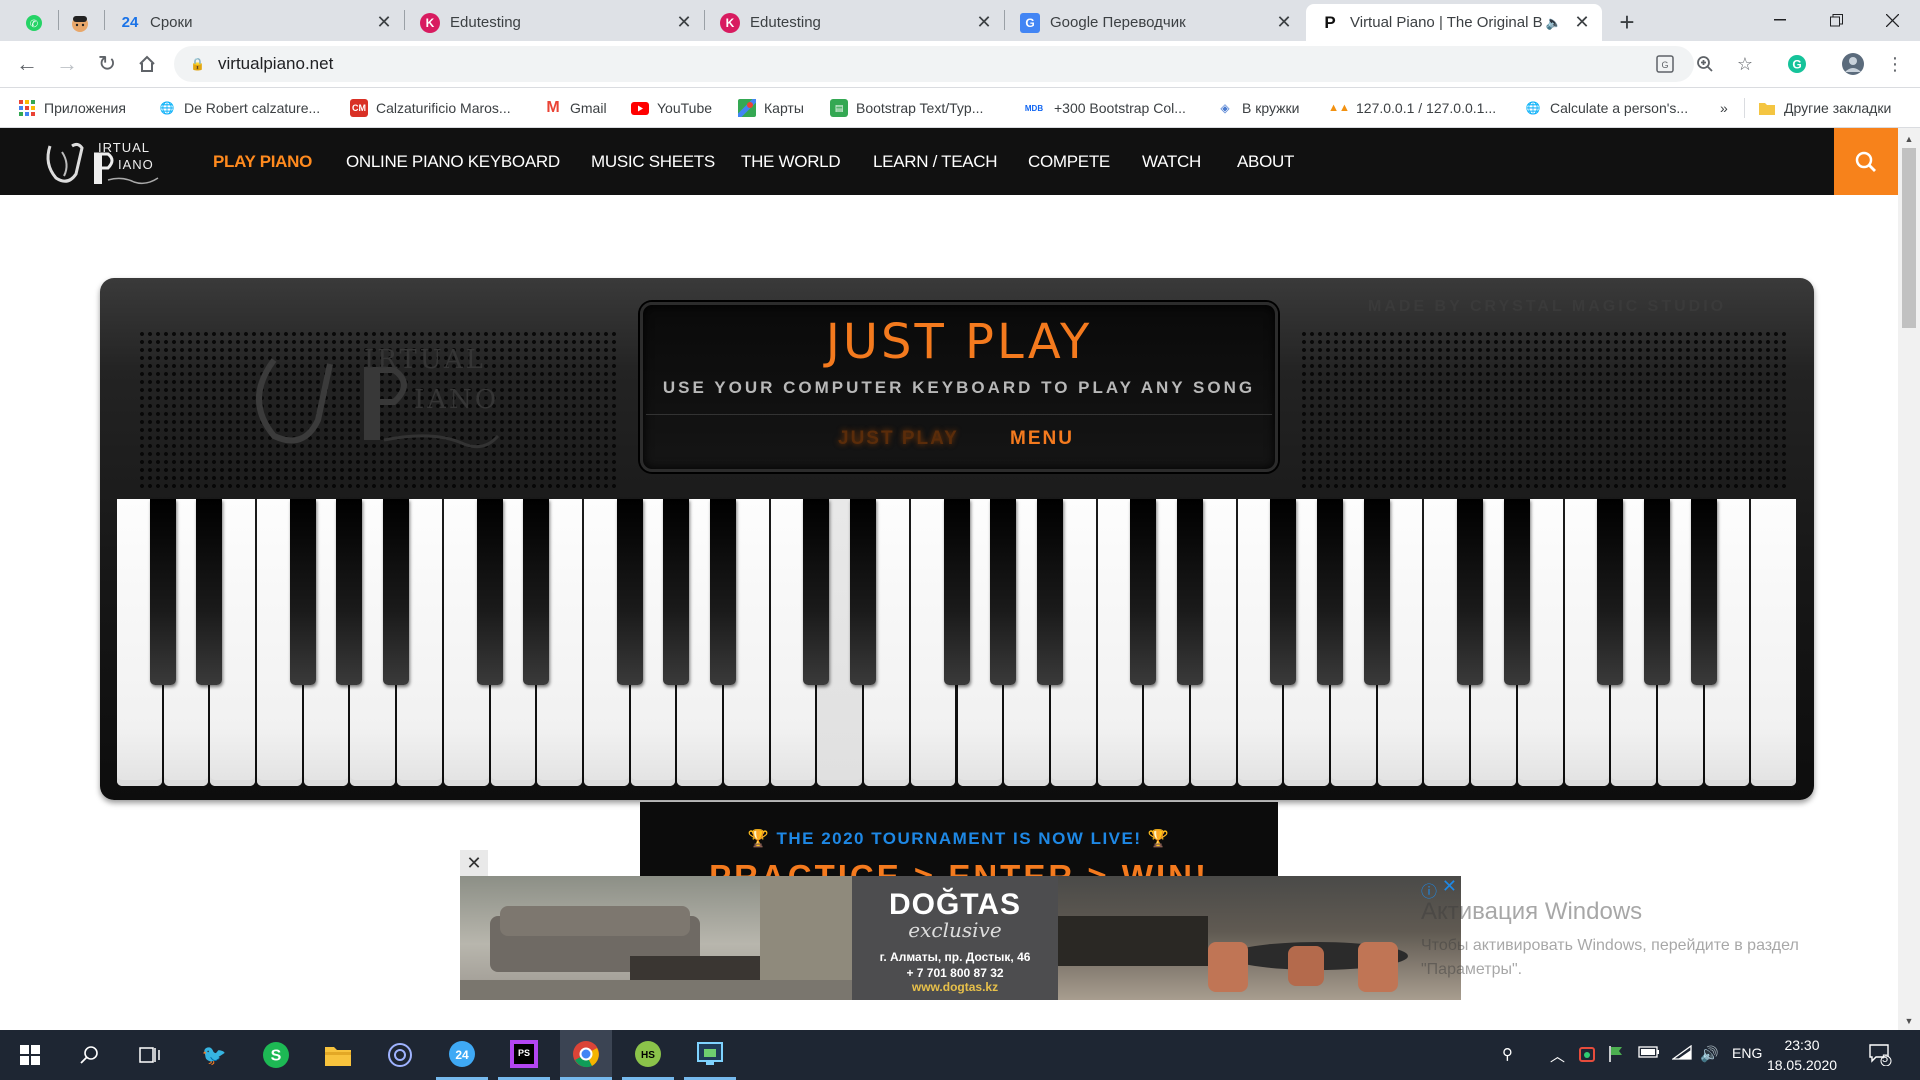 This screenshot has height=1080, width=1920. I want to click on bookmark-star-button: ☆, so click(1745, 64).